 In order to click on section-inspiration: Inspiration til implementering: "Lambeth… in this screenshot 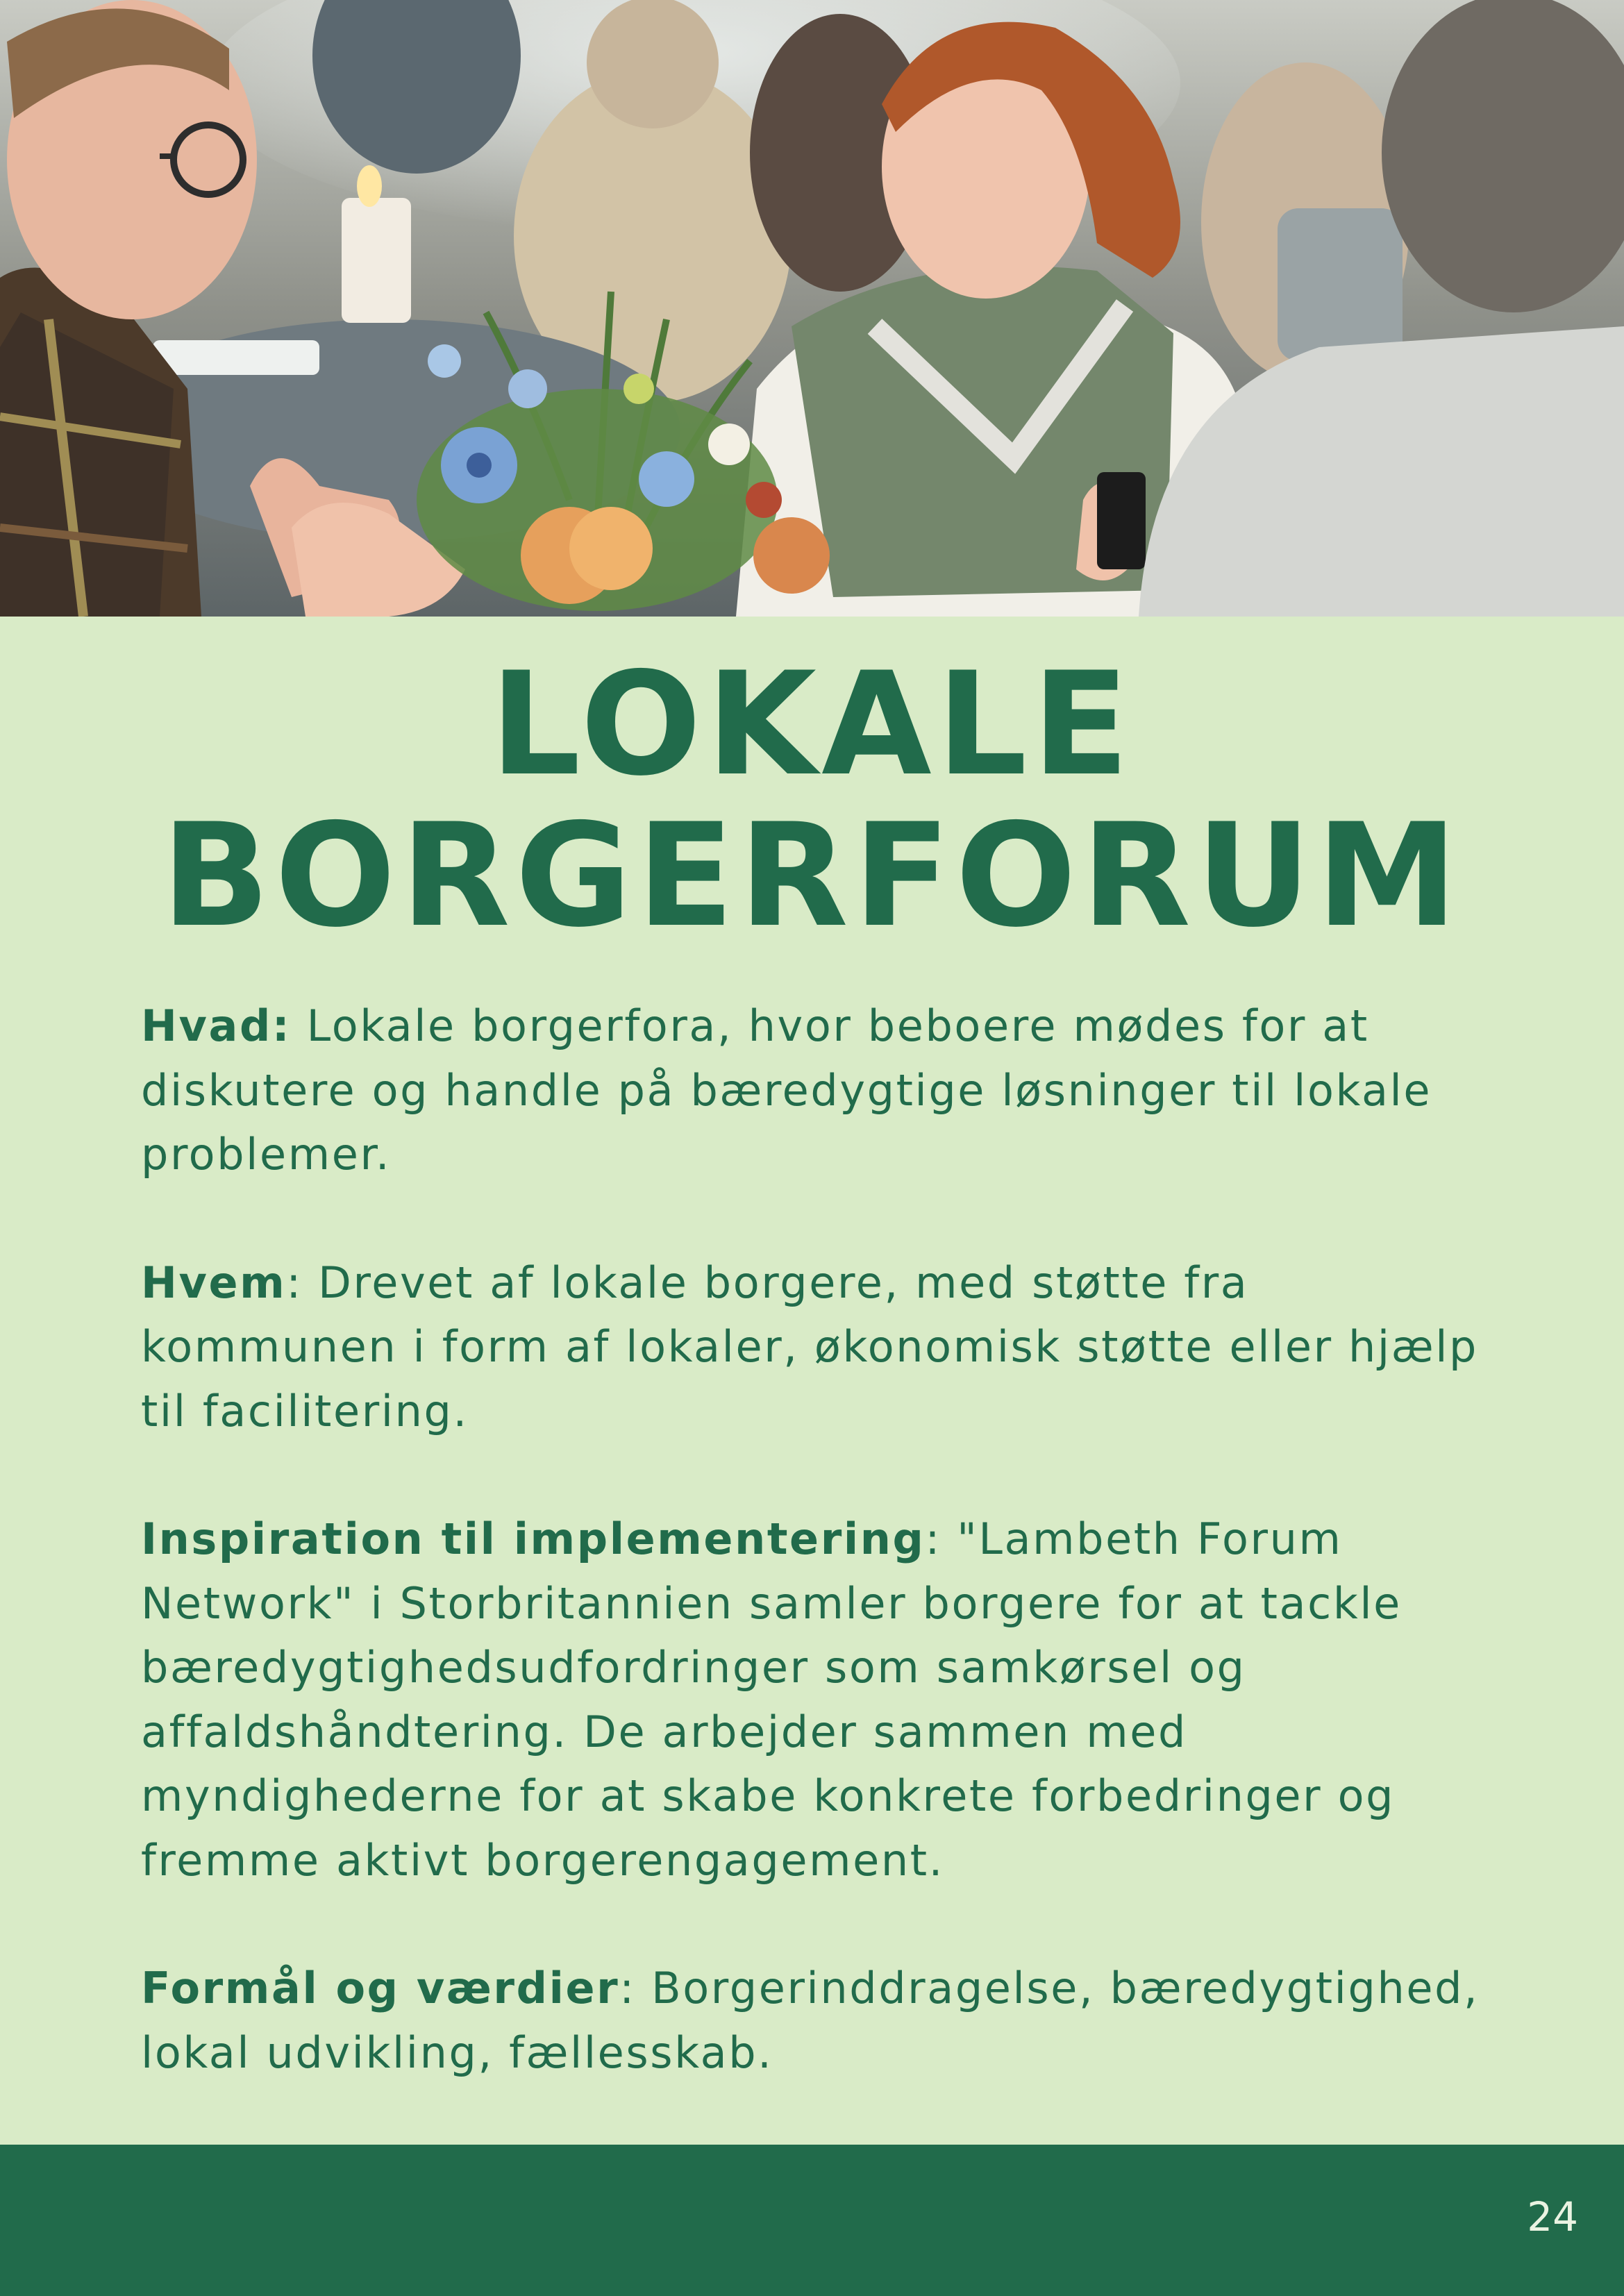, I will do `click(829, 1700)`.